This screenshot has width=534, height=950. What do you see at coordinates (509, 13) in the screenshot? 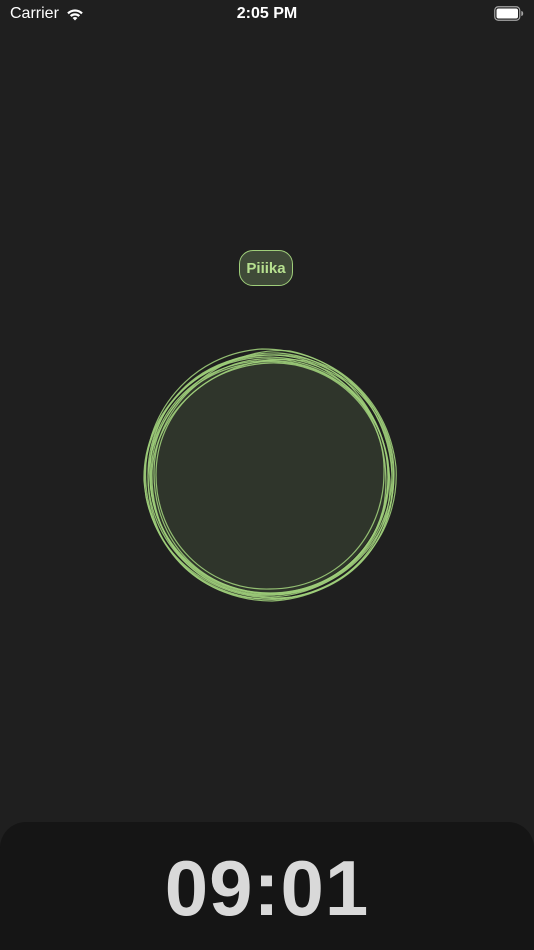
I see `battery-full-icon` at bounding box center [509, 13].